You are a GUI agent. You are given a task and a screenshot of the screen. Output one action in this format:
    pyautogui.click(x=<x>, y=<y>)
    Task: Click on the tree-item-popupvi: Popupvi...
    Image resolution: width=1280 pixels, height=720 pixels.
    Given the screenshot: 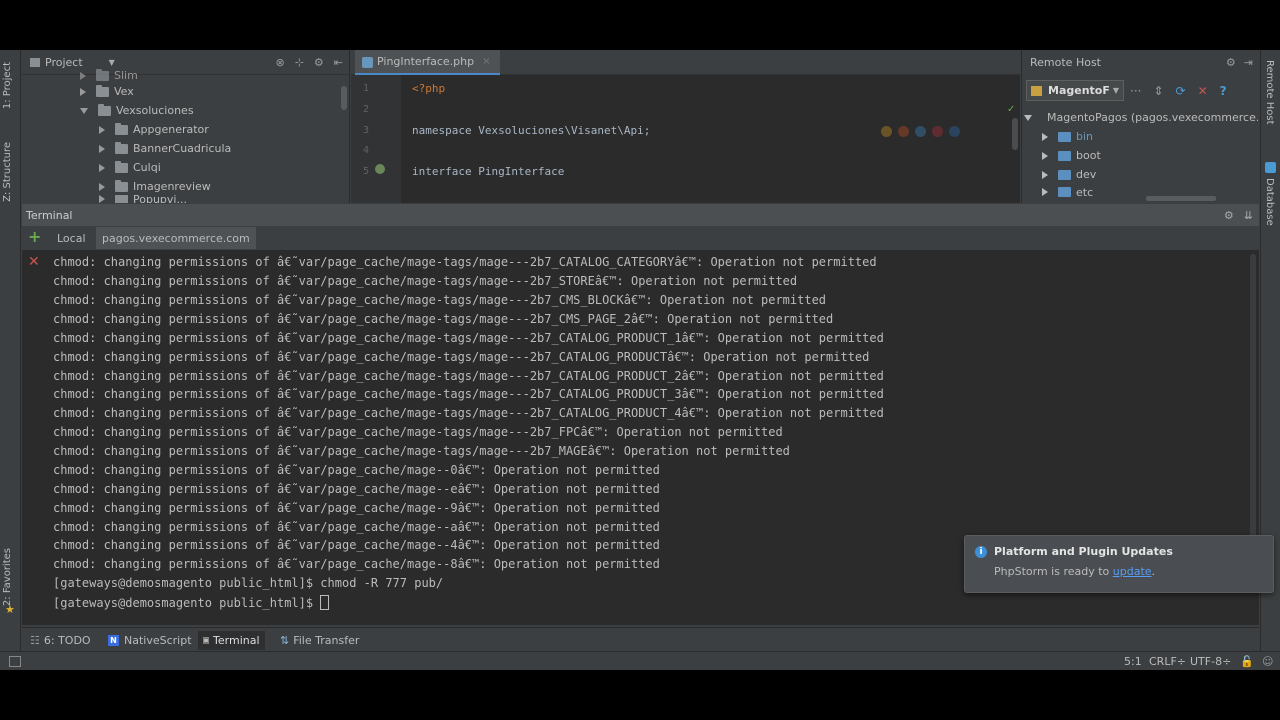 What is the action you would take?
    pyautogui.click(x=143, y=199)
    